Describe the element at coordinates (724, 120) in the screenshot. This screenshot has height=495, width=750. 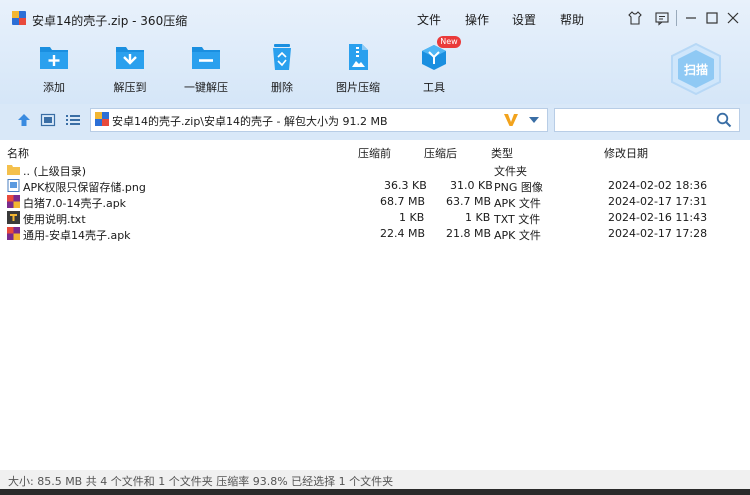
I see `search-icon` at that location.